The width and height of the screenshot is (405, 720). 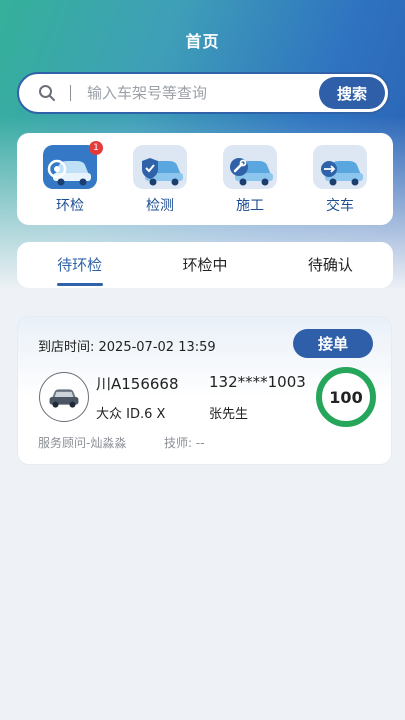 I want to click on search-bar: 搜索, so click(x=203, y=93).